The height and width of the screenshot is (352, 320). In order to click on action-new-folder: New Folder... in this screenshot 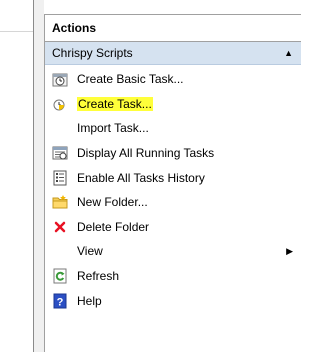, I will do `click(173, 202)`.